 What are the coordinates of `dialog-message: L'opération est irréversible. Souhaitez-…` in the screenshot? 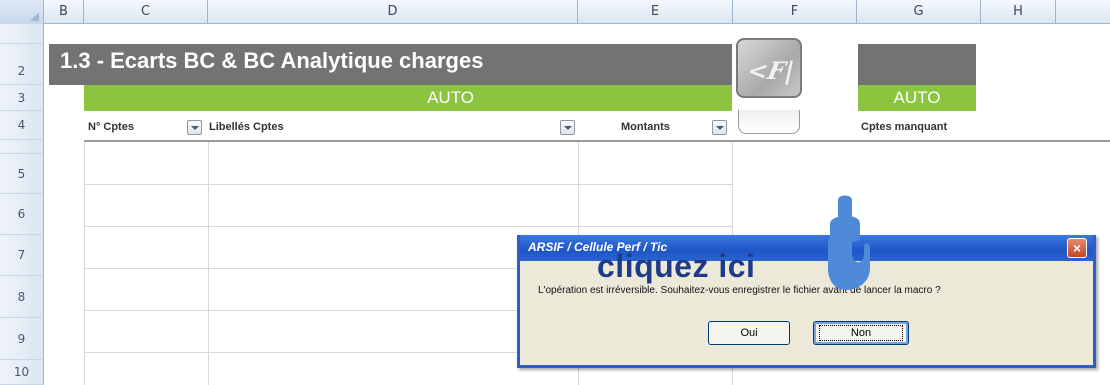 It's located at (739, 290).